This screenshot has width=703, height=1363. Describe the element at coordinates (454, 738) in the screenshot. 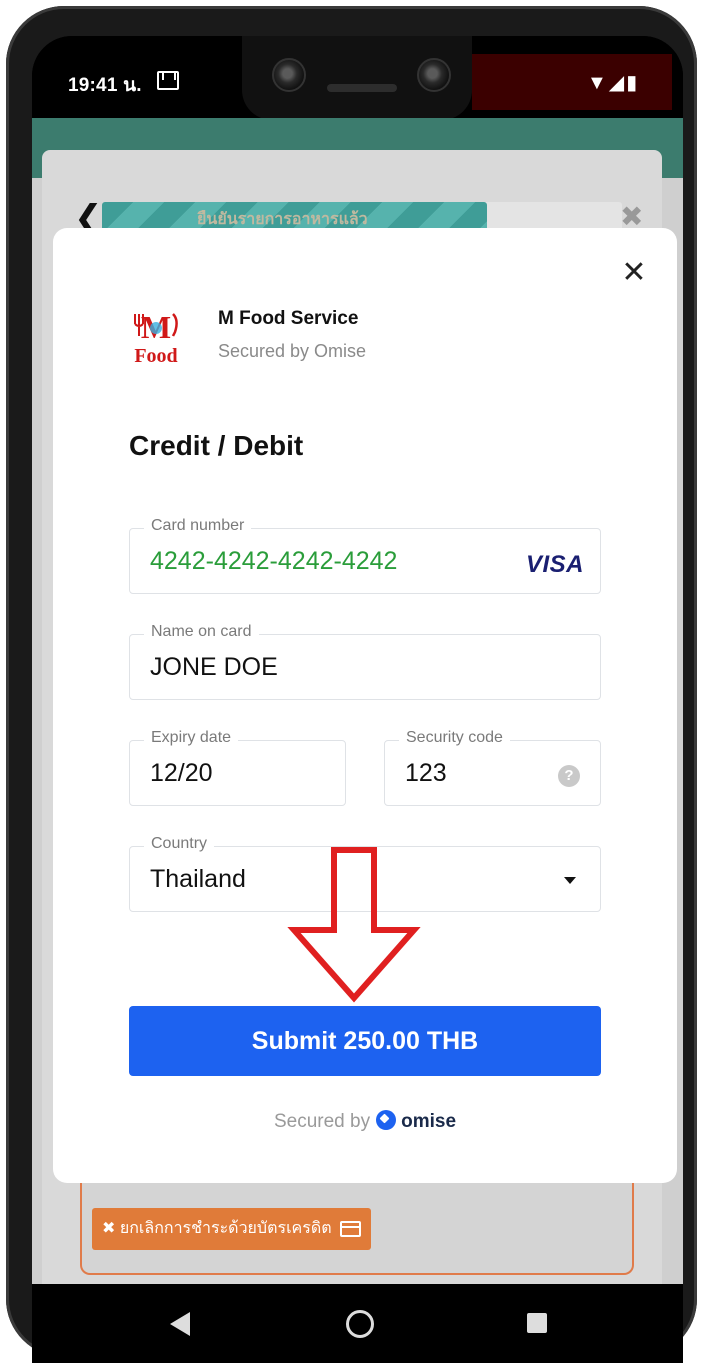

I see `security-code-label: Security code` at that location.